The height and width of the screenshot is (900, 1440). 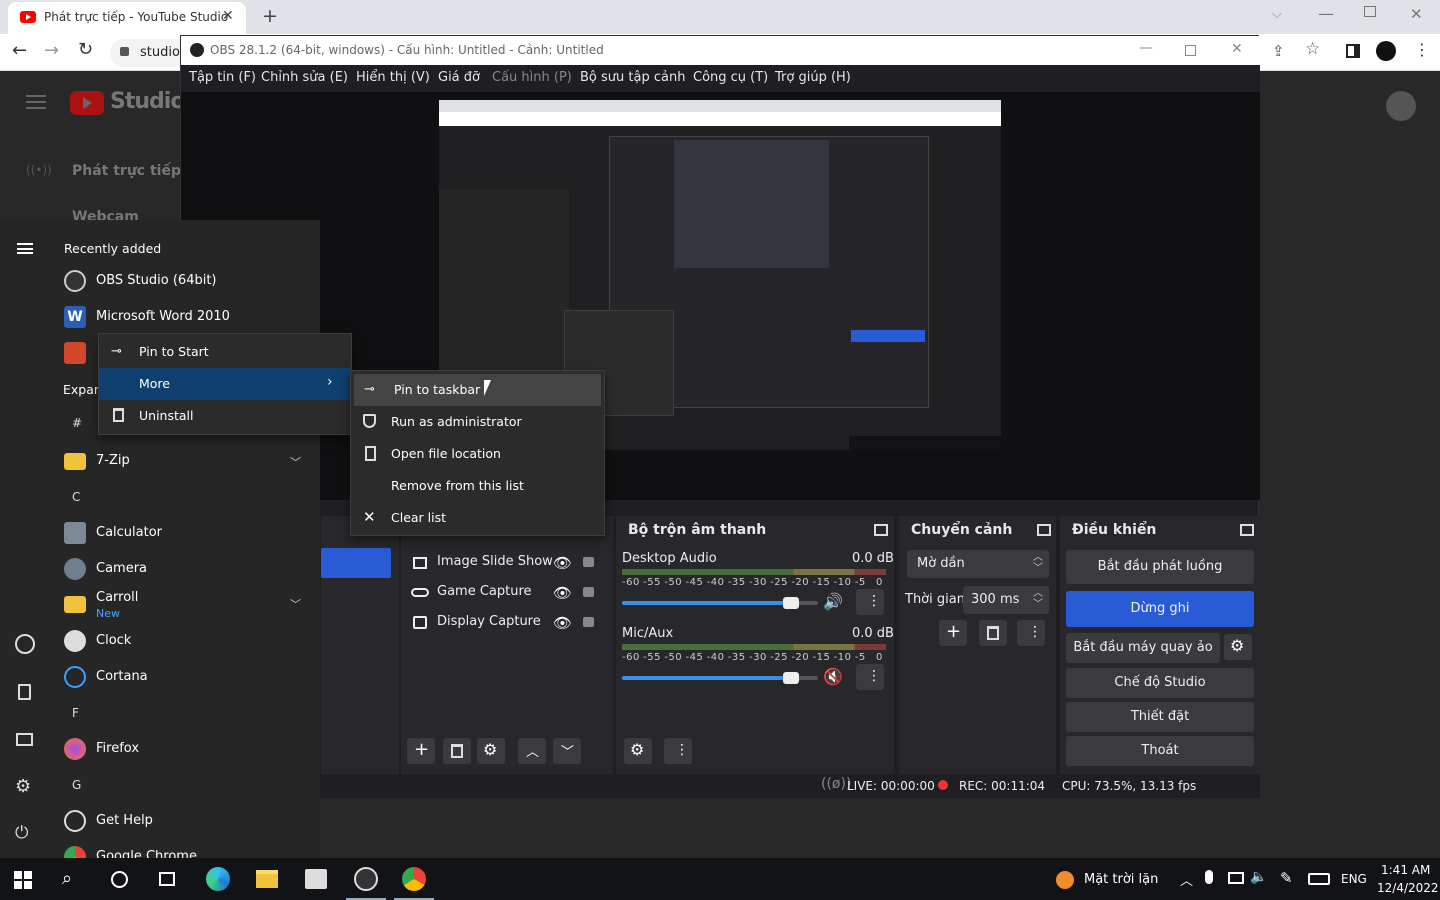 What do you see at coordinates (218, 879) in the screenshot?
I see `edge-icon` at bounding box center [218, 879].